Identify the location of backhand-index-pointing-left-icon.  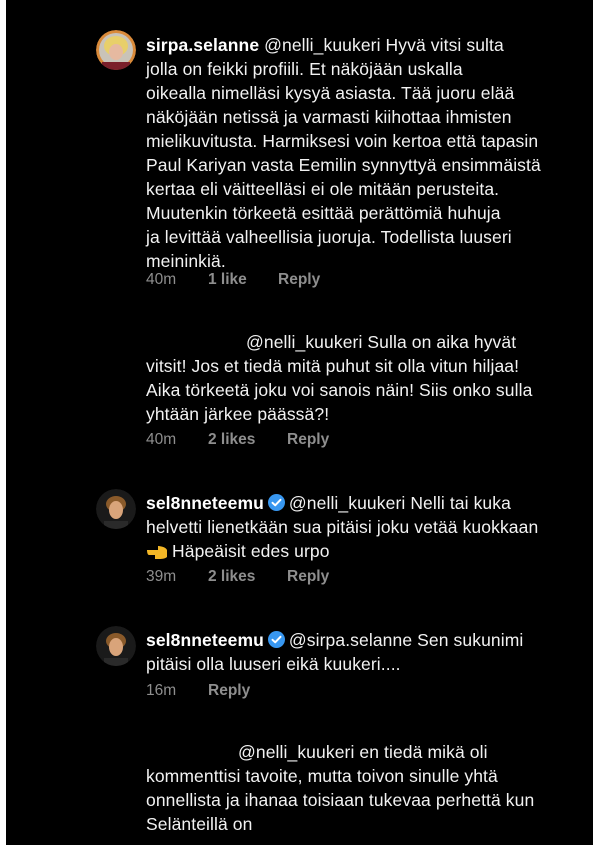
(157, 555).